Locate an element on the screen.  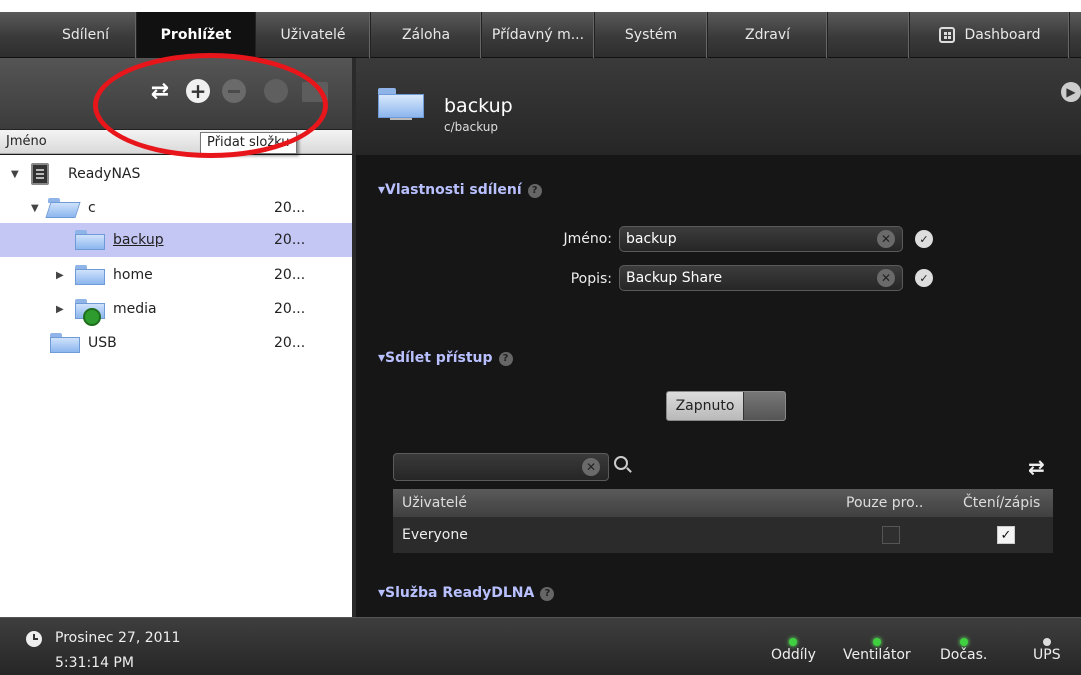
share-access-toggle: Zapnuto is located at coordinates (726, 406).